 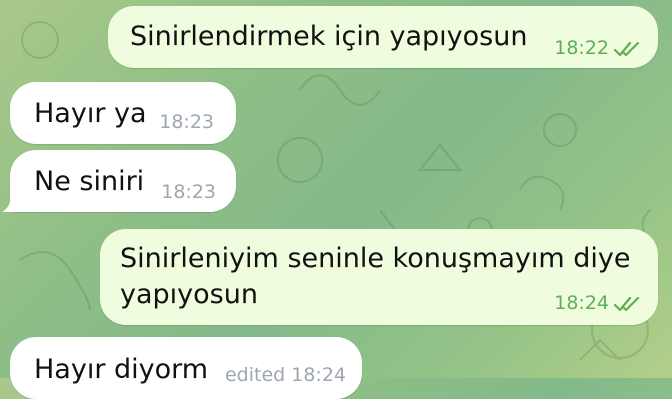 I want to click on message-meta: 18:22, so click(x=598, y=48).